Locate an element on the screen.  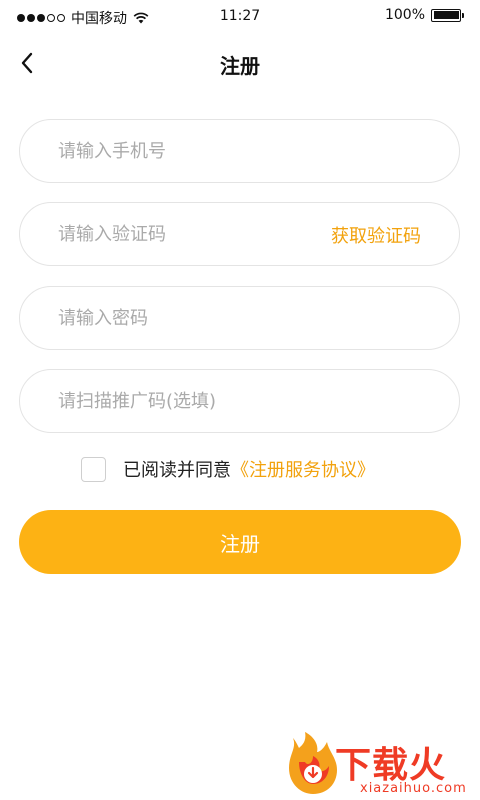
watermark-subtitle: xiazaihuo.com is located at coordinates (413, 788).